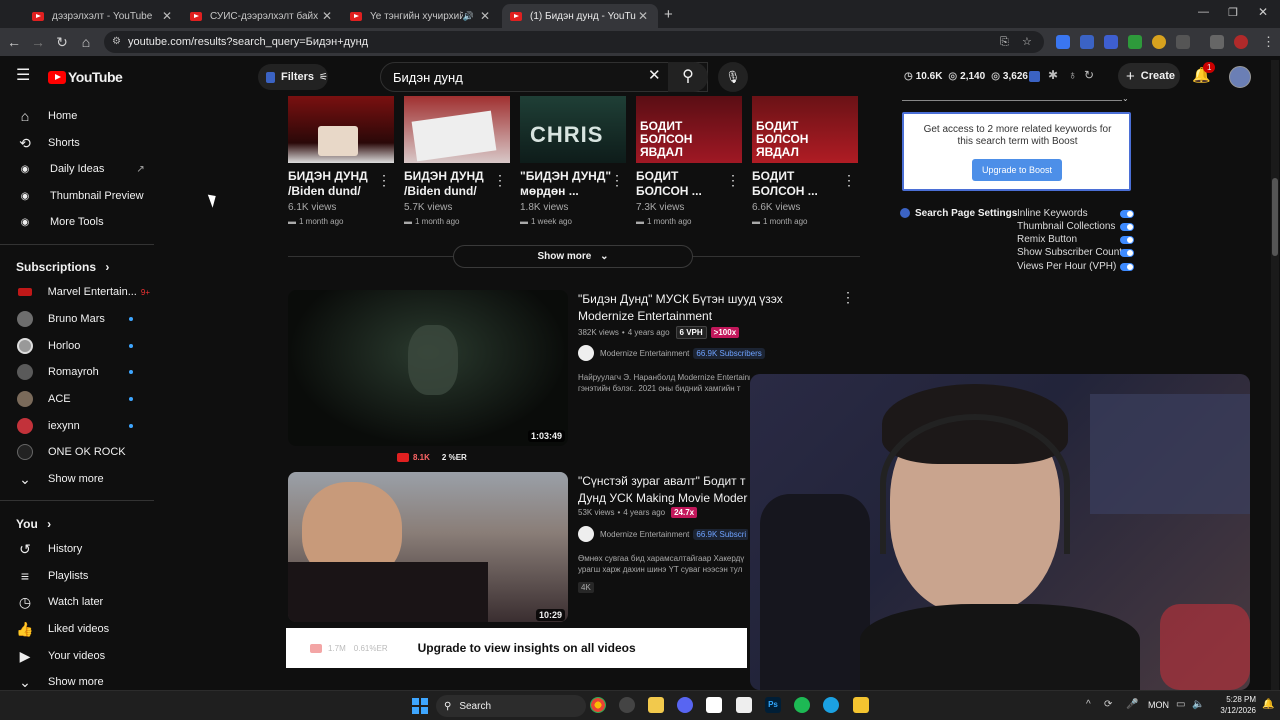  I want to click on chevron-down-icon: ⌄, so click(1125, 98).